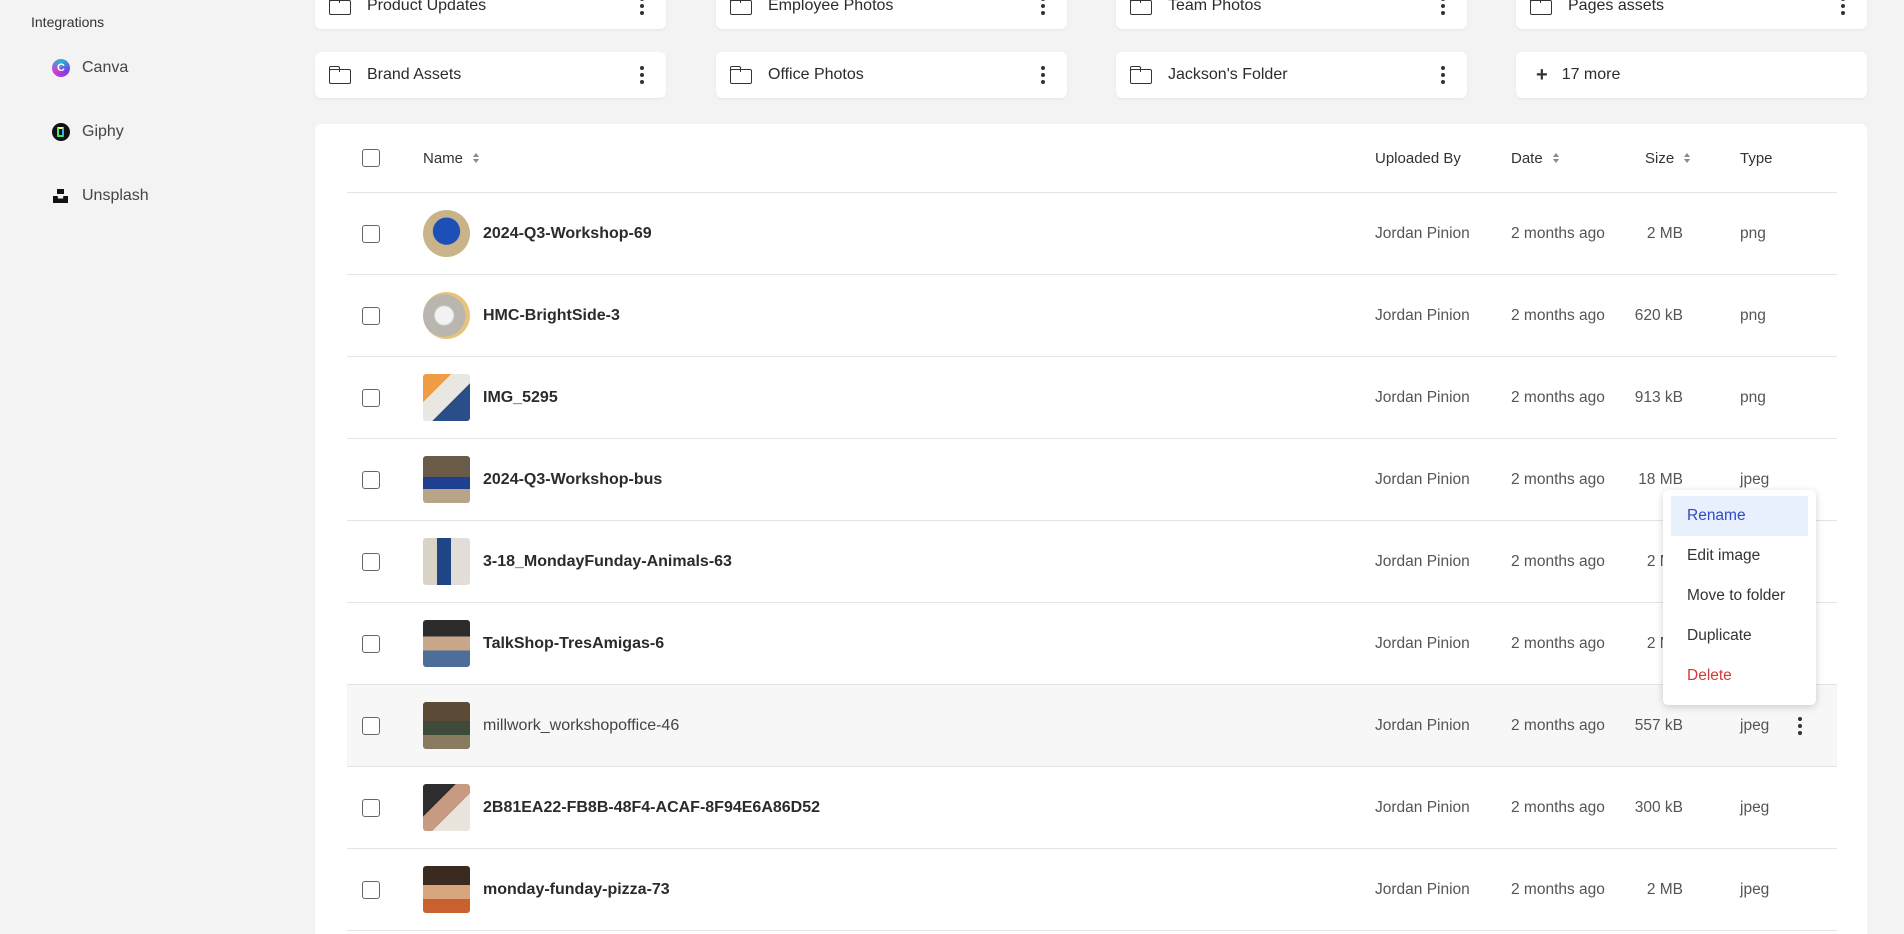 The width and height of the screenshot is (1904, 934). I want to click on sidebar-item-unsplash: Unsplash, so click(100, 196).